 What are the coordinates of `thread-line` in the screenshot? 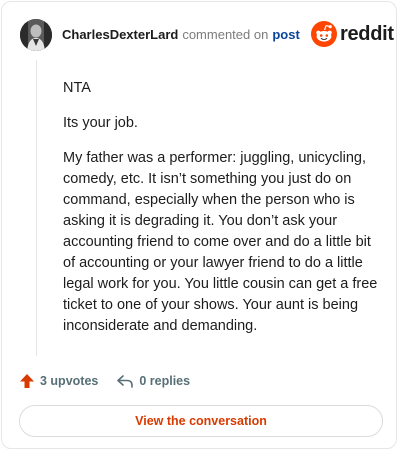 It's located at (36, 208).